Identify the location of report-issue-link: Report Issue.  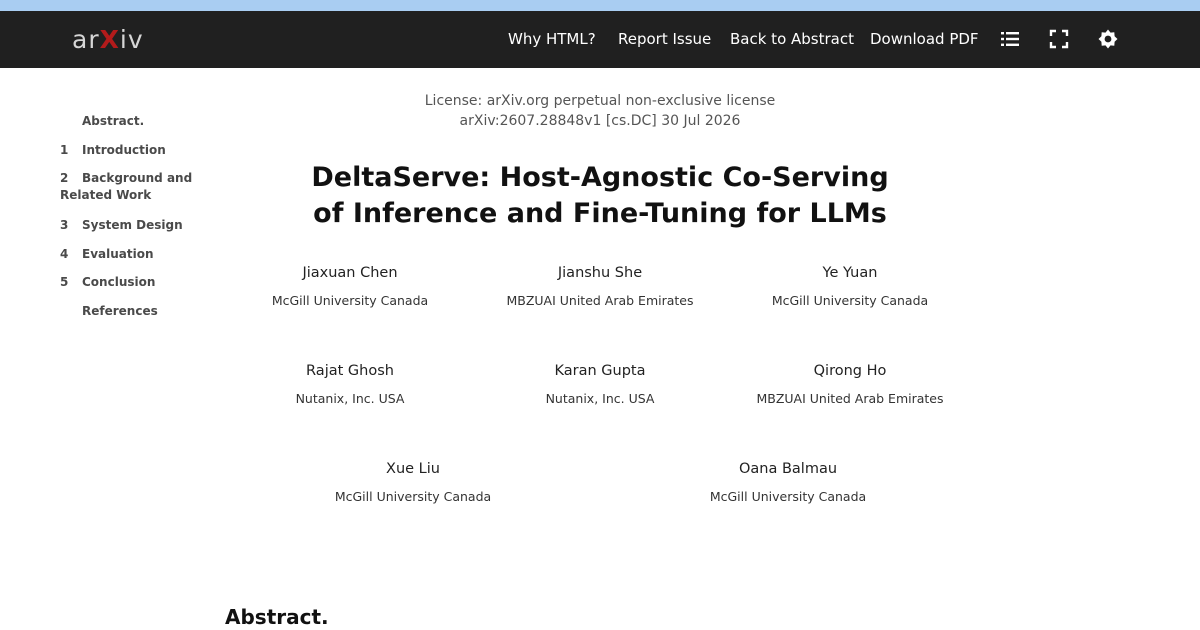
(664, 39).